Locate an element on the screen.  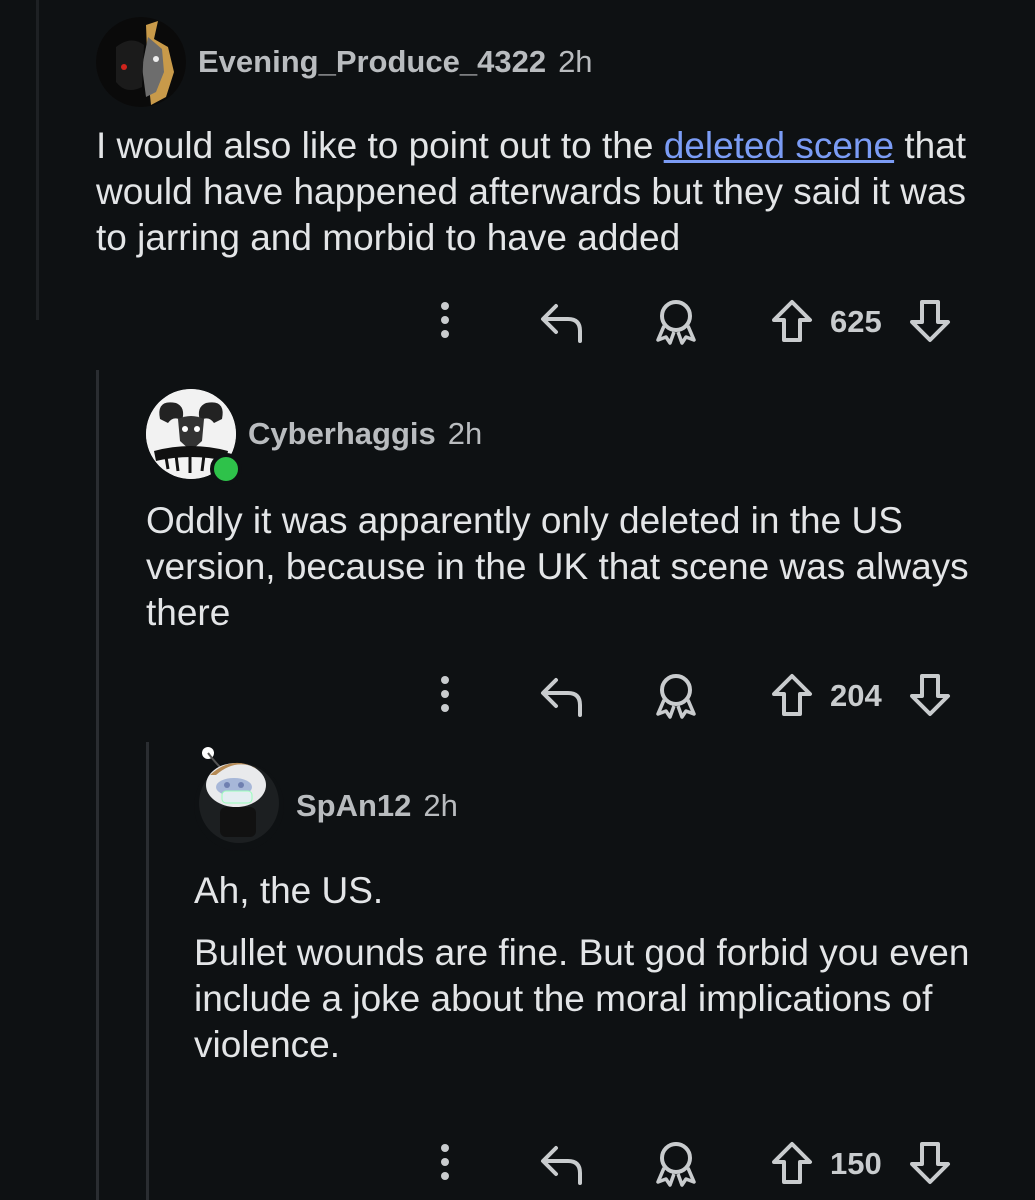
comment-body-paragraph: Ah, the US. is located at coordinates (289, 890).